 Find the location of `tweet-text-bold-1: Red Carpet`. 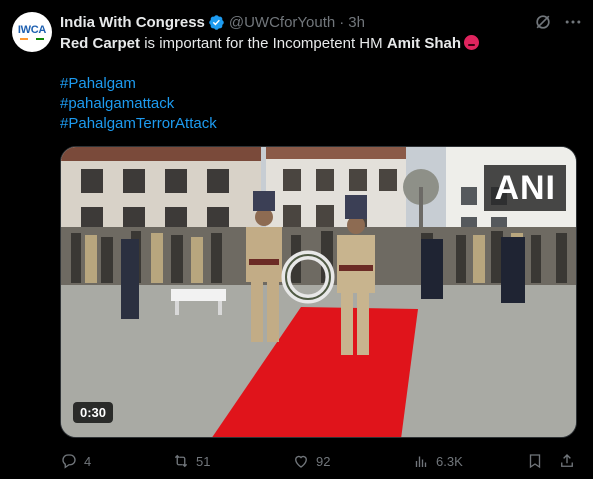

tweet-text-bold-1: Red Carpet is located at coordinates (100, 43).